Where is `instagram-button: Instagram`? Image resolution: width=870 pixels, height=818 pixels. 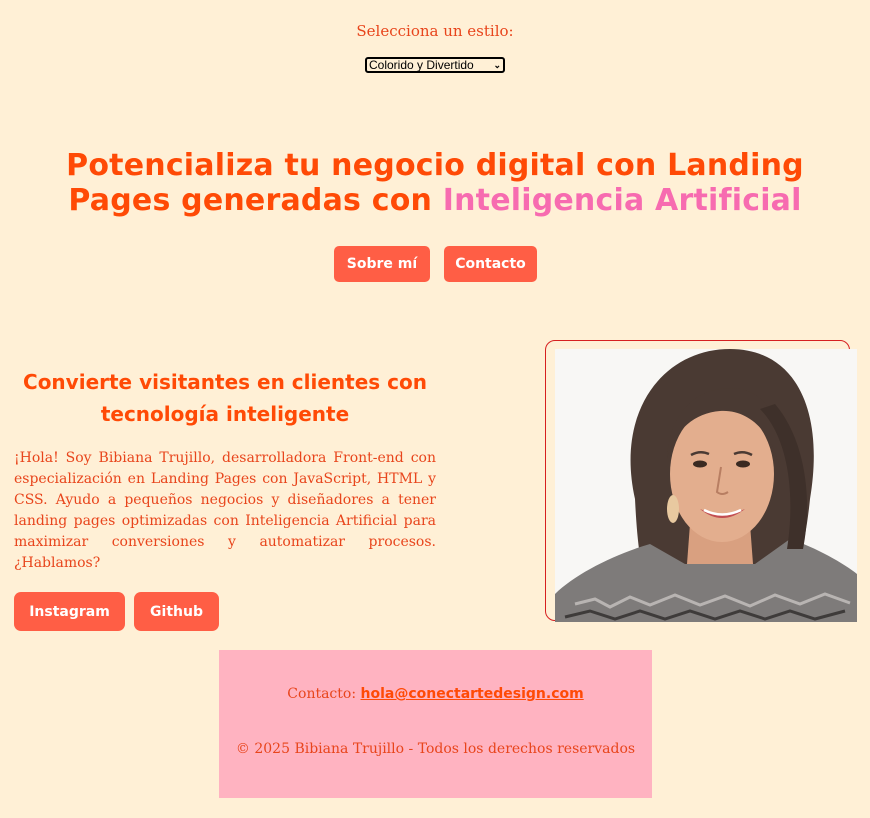 instagram-button: Instagram is located at coordinates (69, 611).